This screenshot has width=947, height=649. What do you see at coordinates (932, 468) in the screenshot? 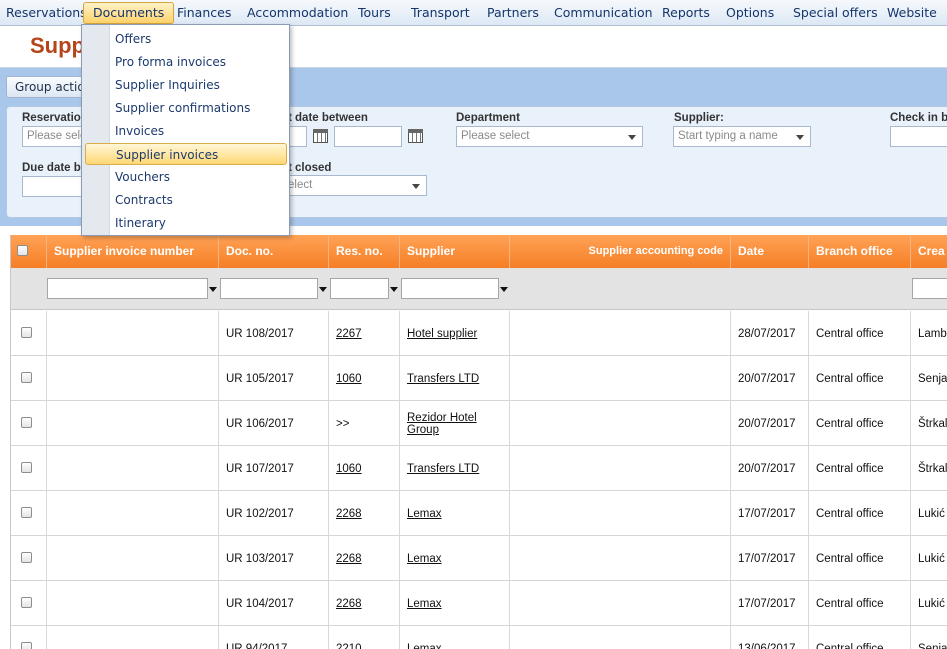
I see `cell-created-text: Štrkalj` at bounding box center [932, 468].